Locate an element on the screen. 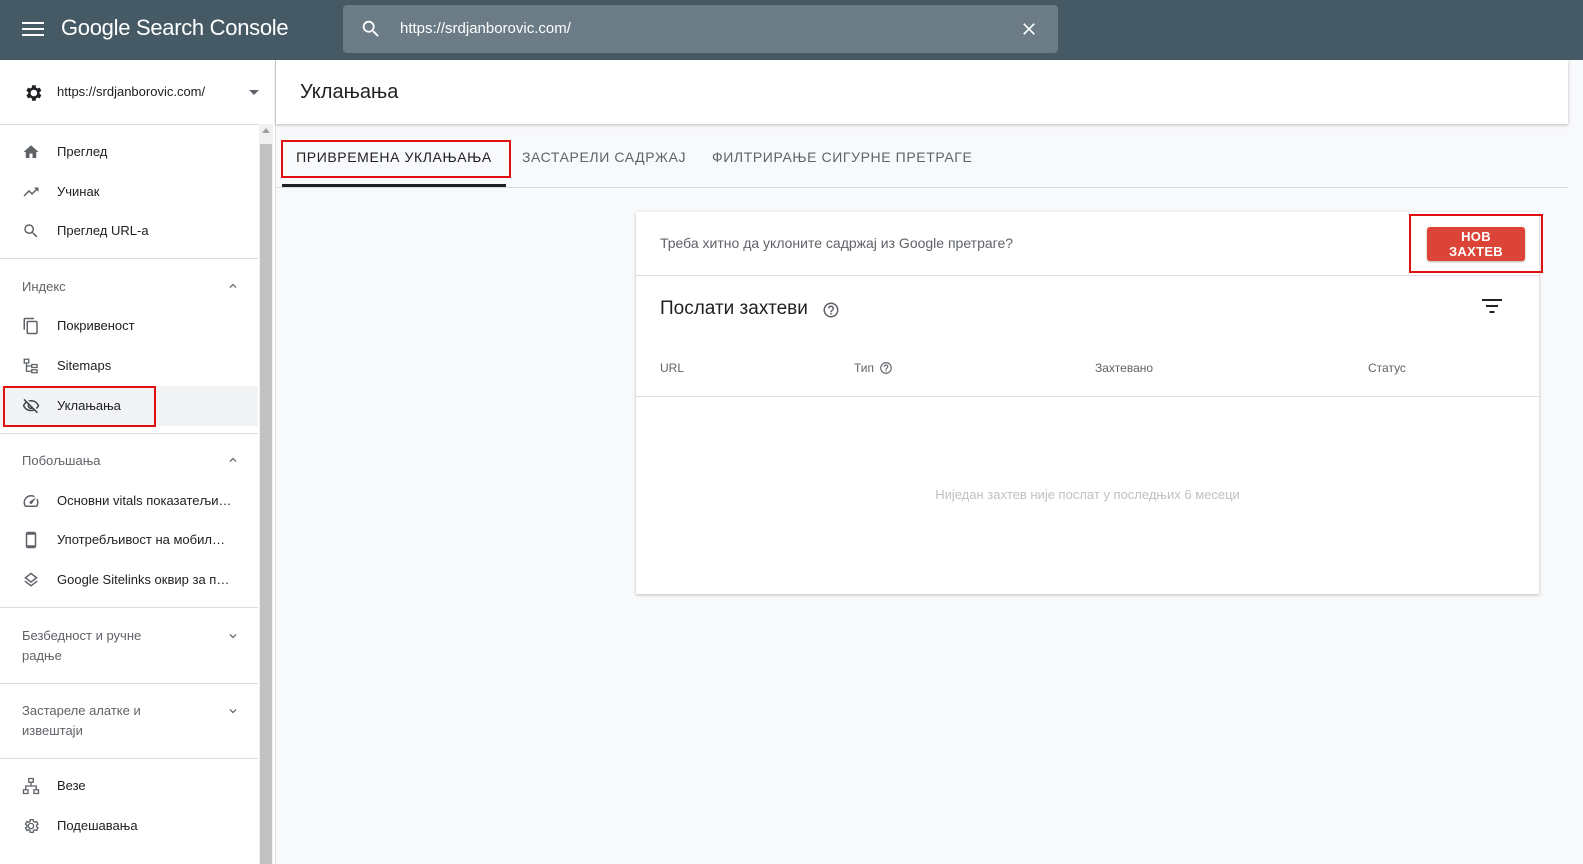 The height and width of the screenshot is (864, 1583). tab-temporary-removals: ПРИВРЕМЕНА УКЛАЊАЊА is located at coordinates (394, 156).